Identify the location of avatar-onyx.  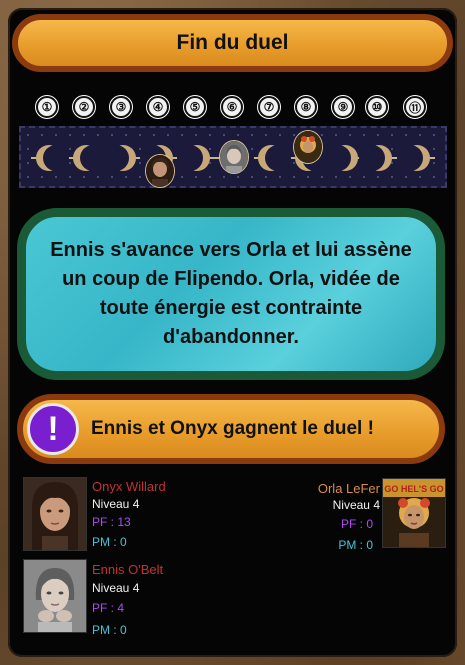
(55, 514).